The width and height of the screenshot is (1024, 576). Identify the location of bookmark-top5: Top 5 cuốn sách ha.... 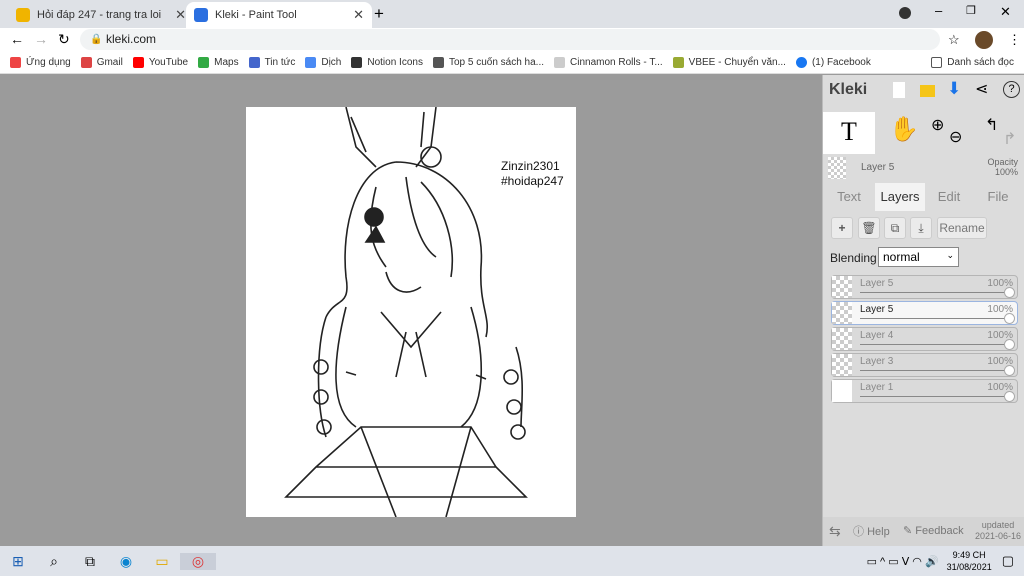
(488, 62).